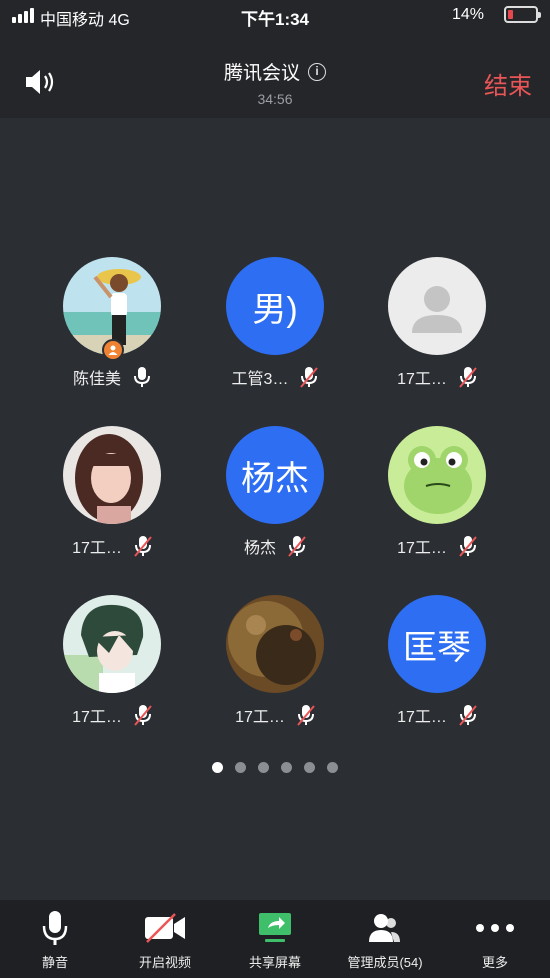  I want to click on start-video-button: 开启视频, so click(165, 939).